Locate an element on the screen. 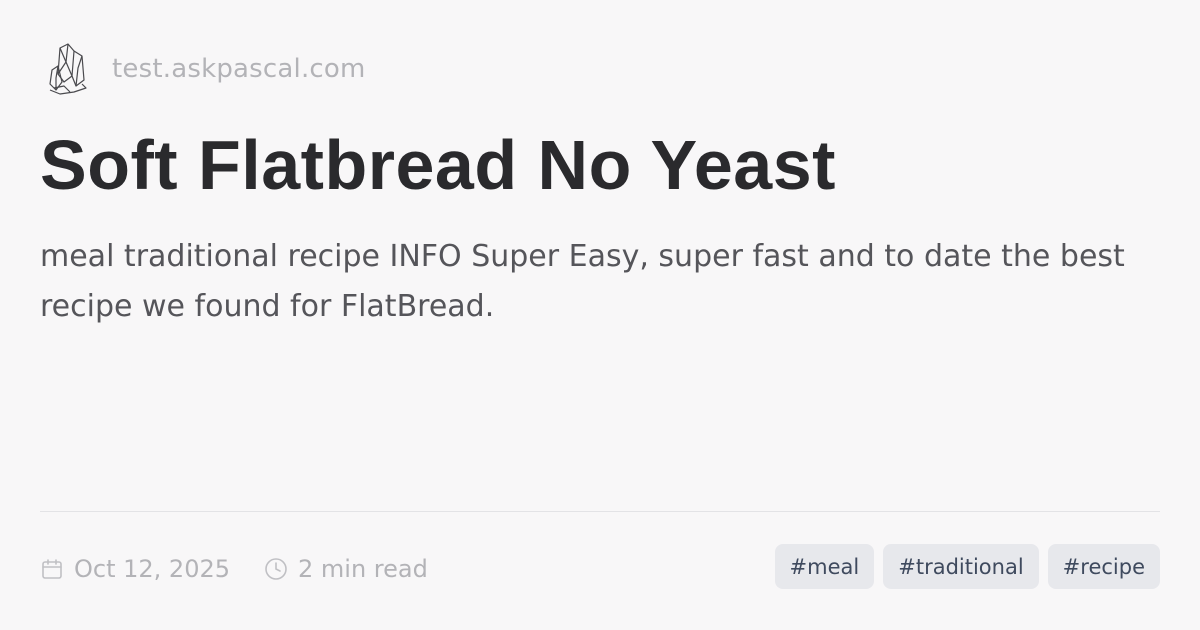  read-time-text: 2 min read is located at coordinates (363, 569).